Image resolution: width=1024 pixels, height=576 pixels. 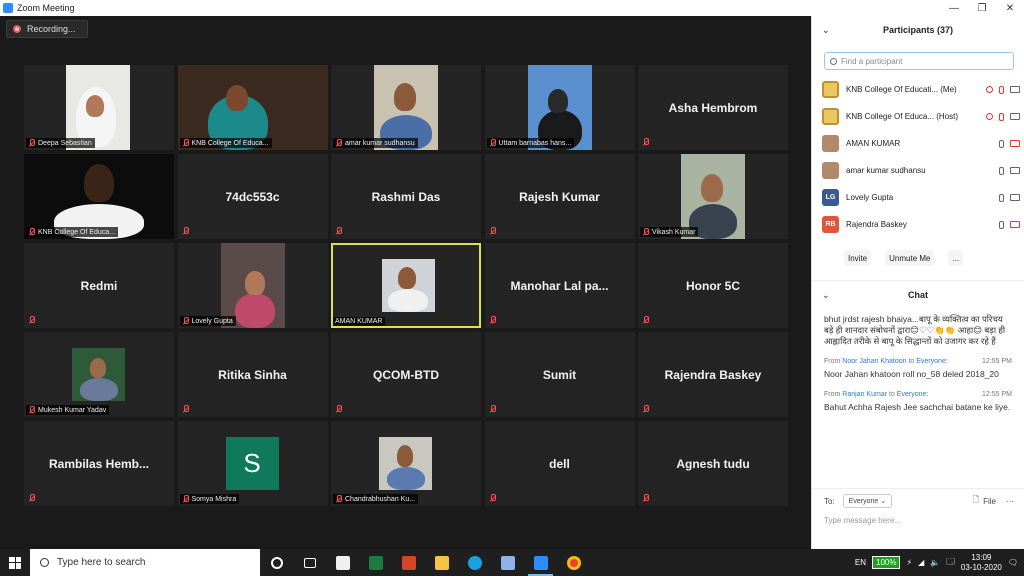 I want to click on avatar, so click(x=830, y=89).